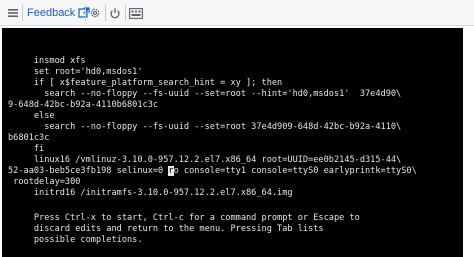 This screenshot has width=474, height=257. Describe the element at coordinates (13, 13) in the screenshot. I see `menu-icon` at that location.